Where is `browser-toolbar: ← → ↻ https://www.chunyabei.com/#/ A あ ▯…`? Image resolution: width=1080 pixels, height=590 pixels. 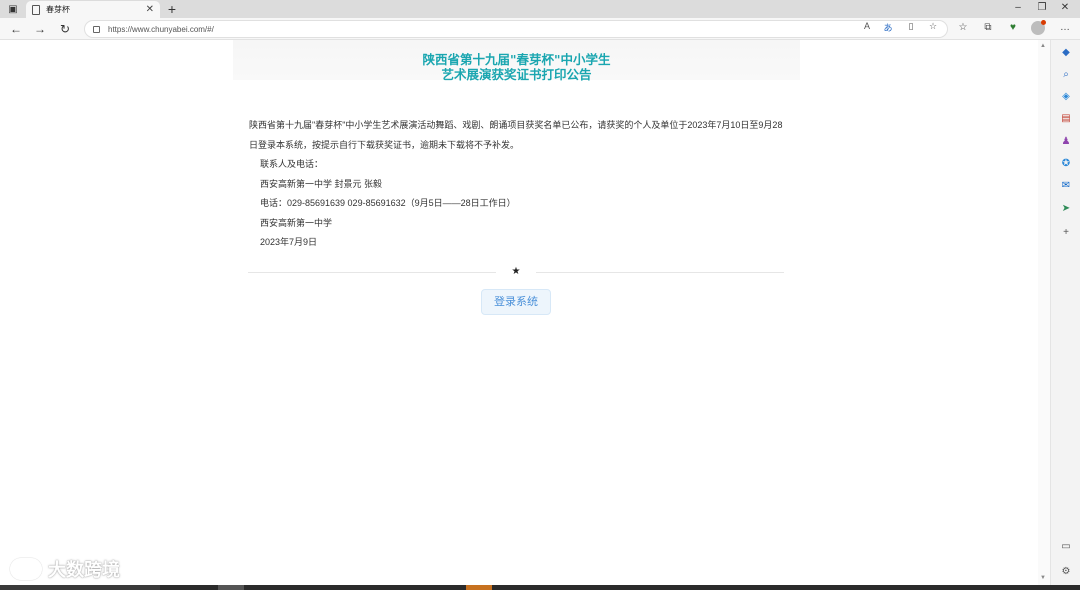
browser-toolbar: ← → ↻ https://www.chunyabei.com/#/ A あ ▯… is located at coordinates (540, 29).